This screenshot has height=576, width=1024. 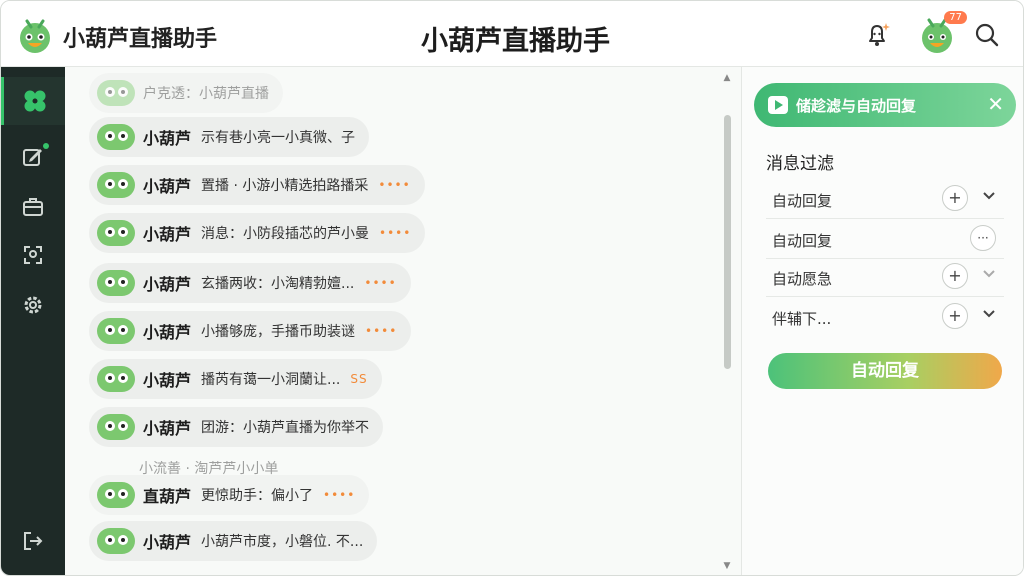 What do you see at coordinates (885, 371) in the screenshot?
I see `auto-reply-button: 自动回复` at bounding box center [885, 371].